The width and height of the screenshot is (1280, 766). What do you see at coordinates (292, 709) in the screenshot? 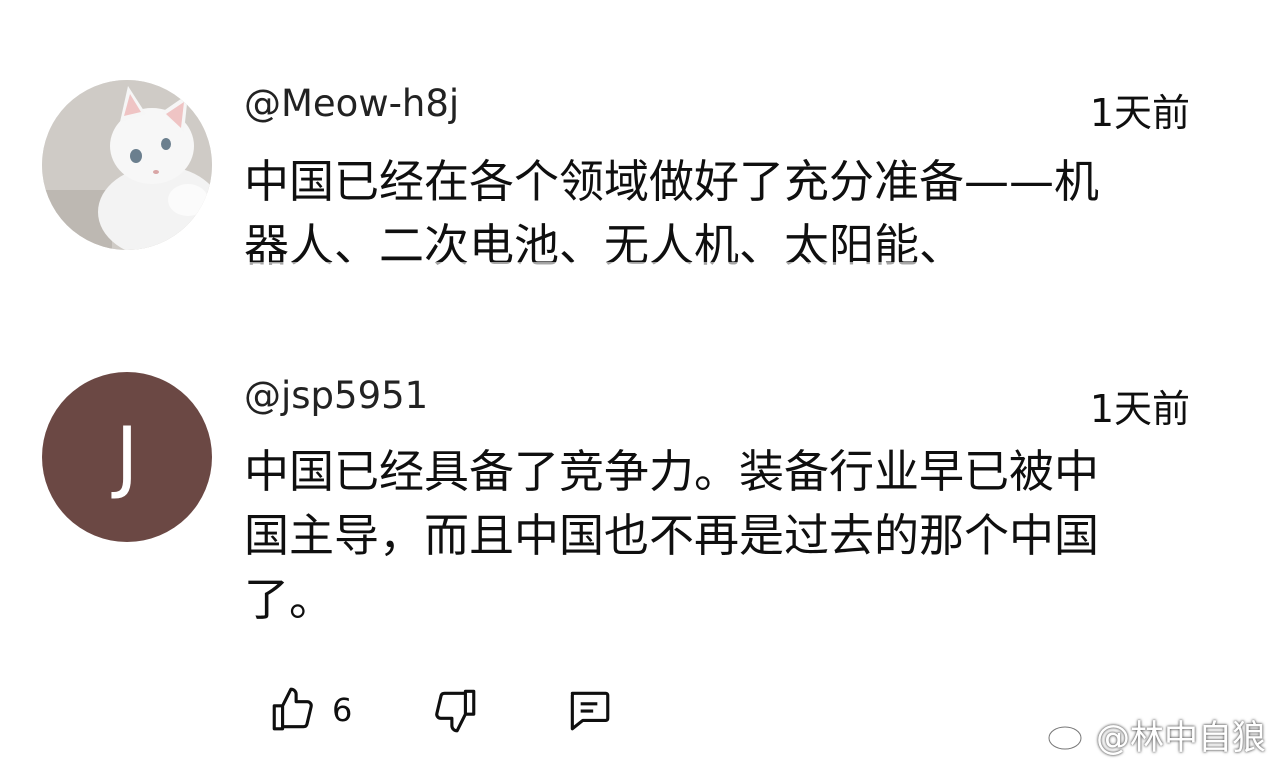
I see `thumbs-up-icon` at bounding box center [292, 709].